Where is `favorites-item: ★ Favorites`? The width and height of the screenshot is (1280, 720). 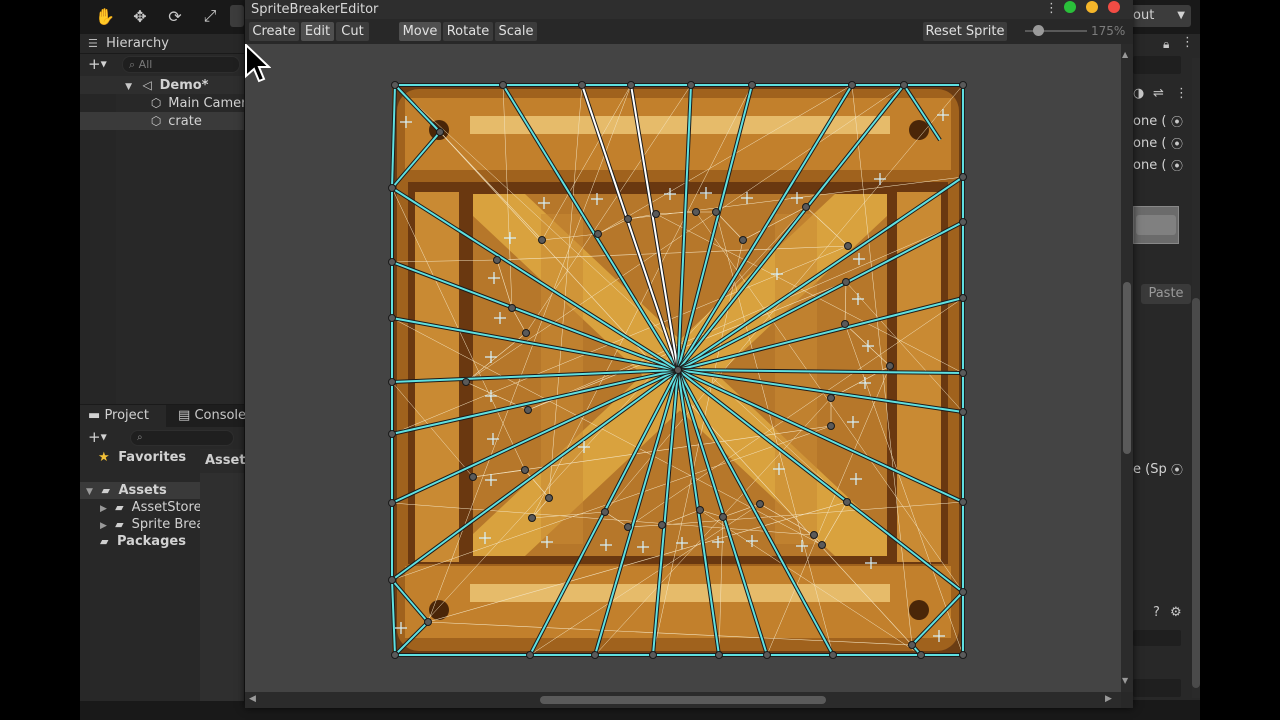
favorites-item: ★ Favorites is located at coordinates (140, 457).